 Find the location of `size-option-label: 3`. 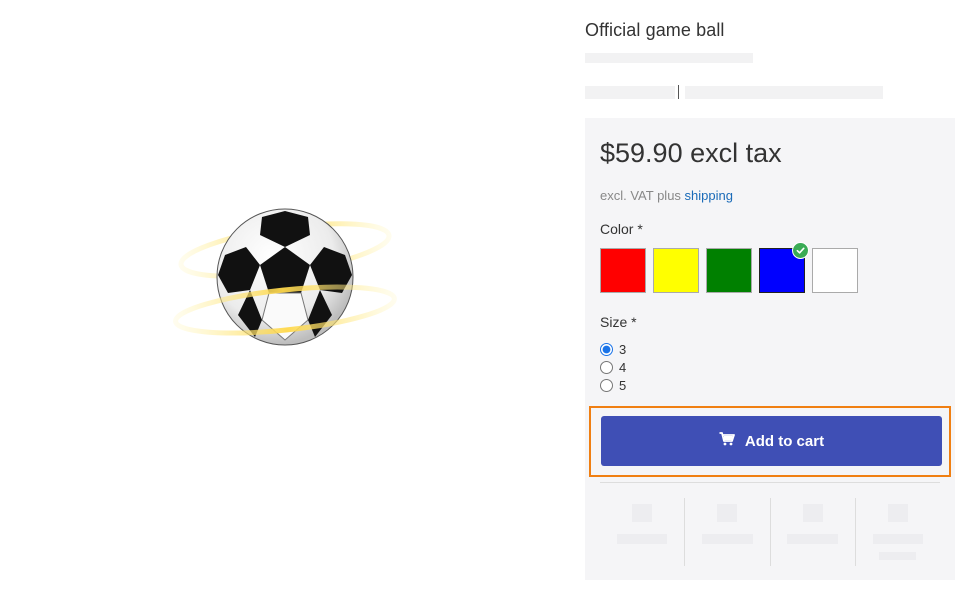

size-option-label: 3 is located at coordinates (623, 349).